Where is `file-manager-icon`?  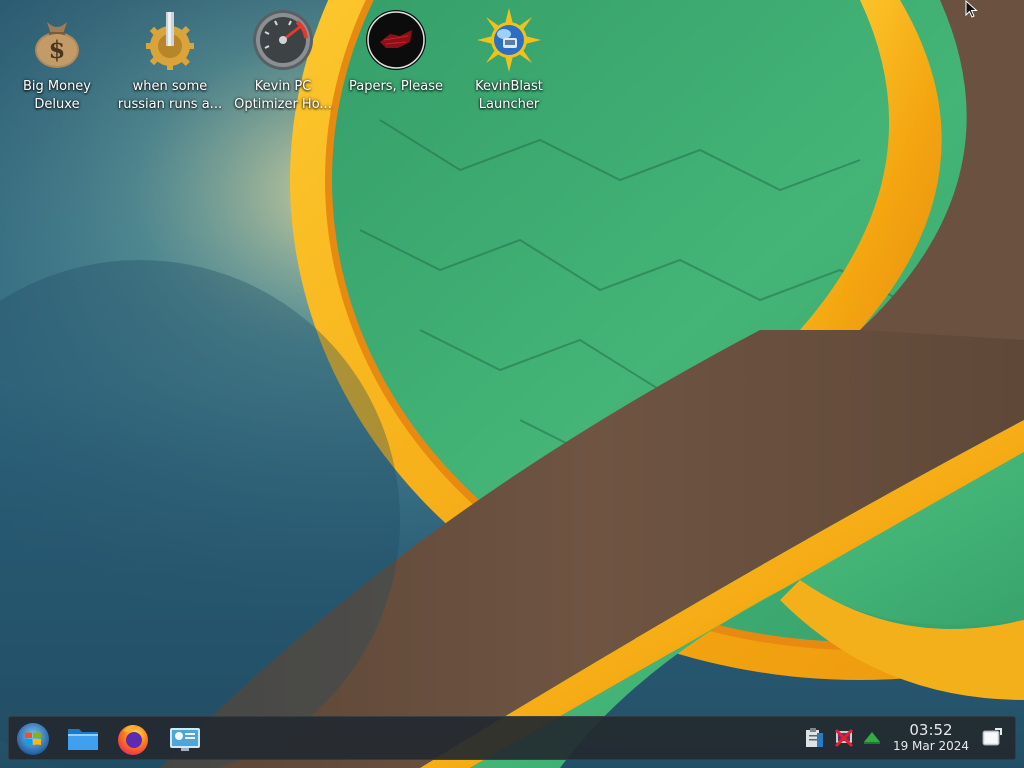 file-manager-icon is located at coordinates (83, 739).